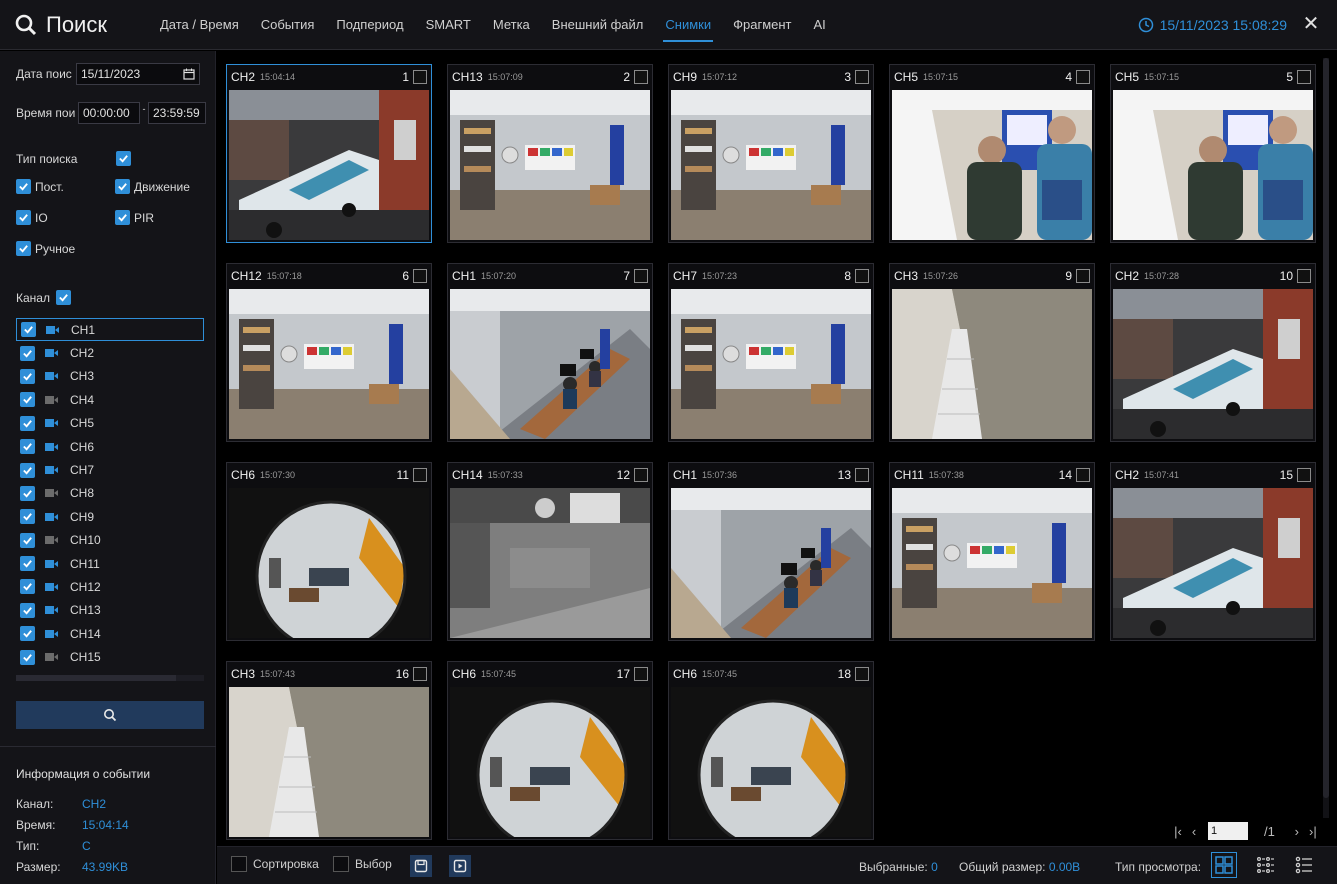  What do you see at coordinates (189, 74) in the screenshot?
I see `calendar-icon` at bounding box center [189, 74].